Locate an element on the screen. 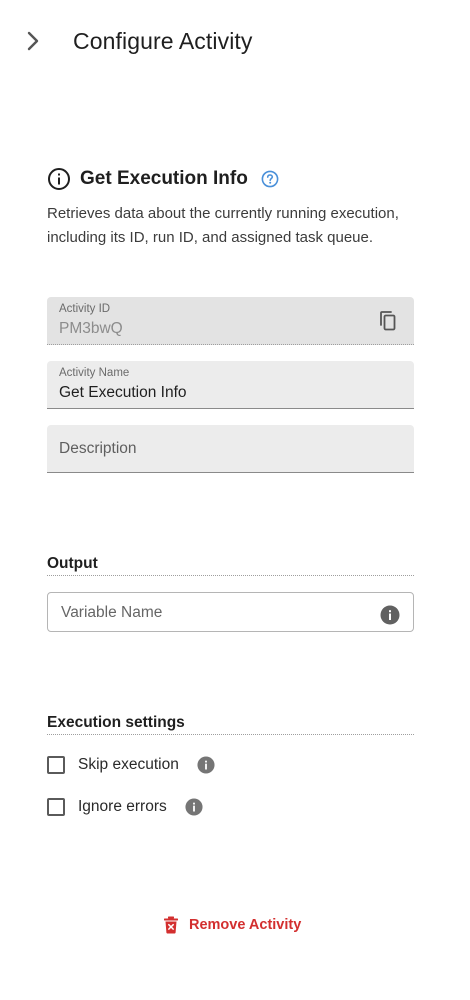 Image resolution: width=470 pixels, height=1000 pixels. output-section-label: Output is located at coordinates (230, 565).